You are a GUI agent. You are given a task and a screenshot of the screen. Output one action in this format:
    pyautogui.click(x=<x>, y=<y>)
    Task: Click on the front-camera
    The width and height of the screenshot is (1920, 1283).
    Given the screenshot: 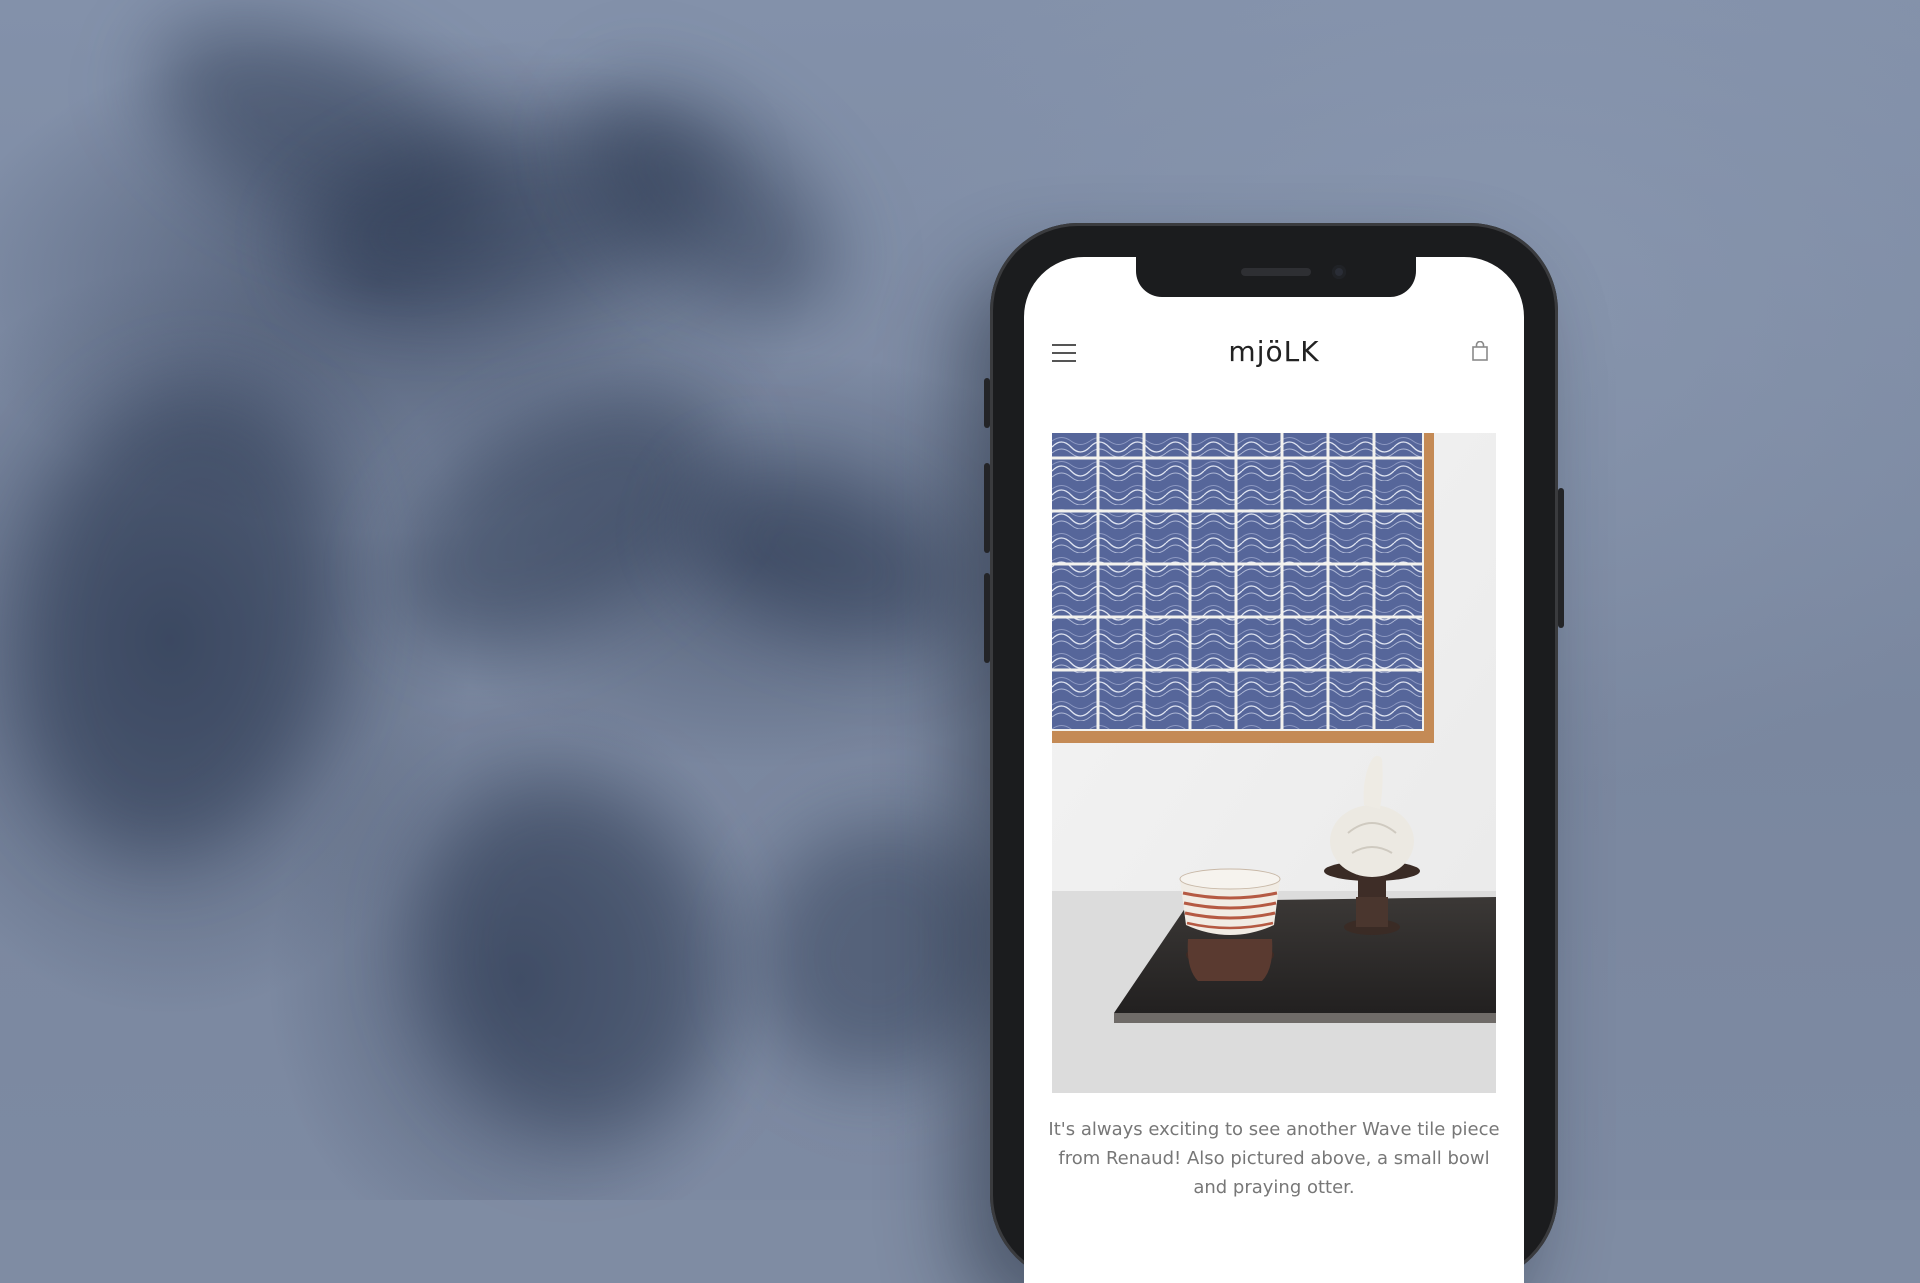 What is the action you would take?
    pyautogui.click(x=1339, y=272)
    